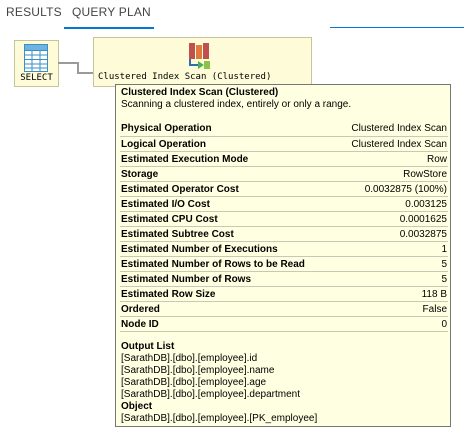 Image resolution: width=464 pixels, height=433 pixels. Describe the element at coordinates (284, 218) in the screenshot. I see `property-row: Estimated CPU Cost 0.0001625` at that location.